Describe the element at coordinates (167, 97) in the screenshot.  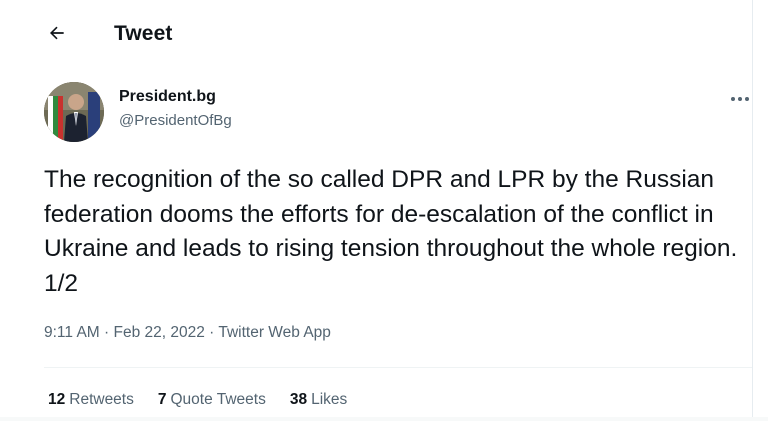
I see `author-name: President.bg` at that location.